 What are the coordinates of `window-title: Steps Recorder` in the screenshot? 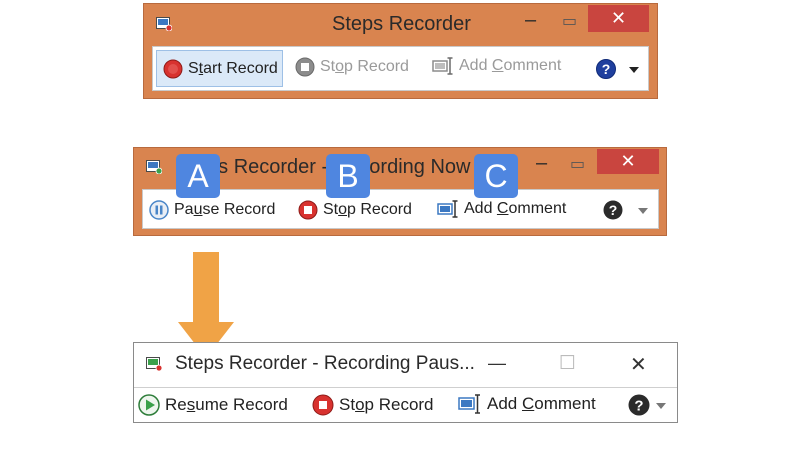 It's located at (401, 24).